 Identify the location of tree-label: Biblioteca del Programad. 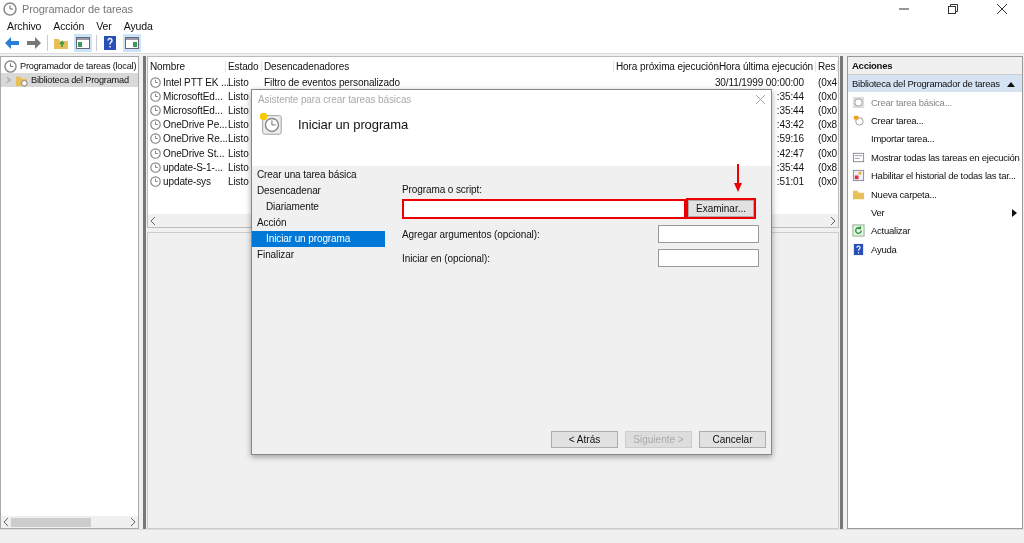
(80, 80).